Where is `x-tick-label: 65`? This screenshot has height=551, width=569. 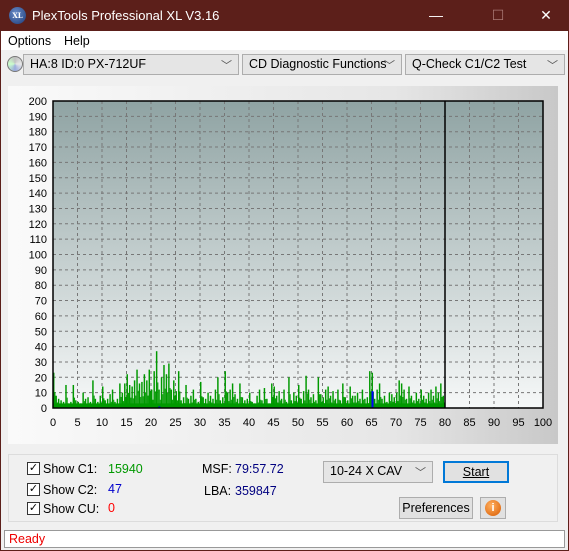 x-tick-label: 65 is located at coordinates (371, 423).